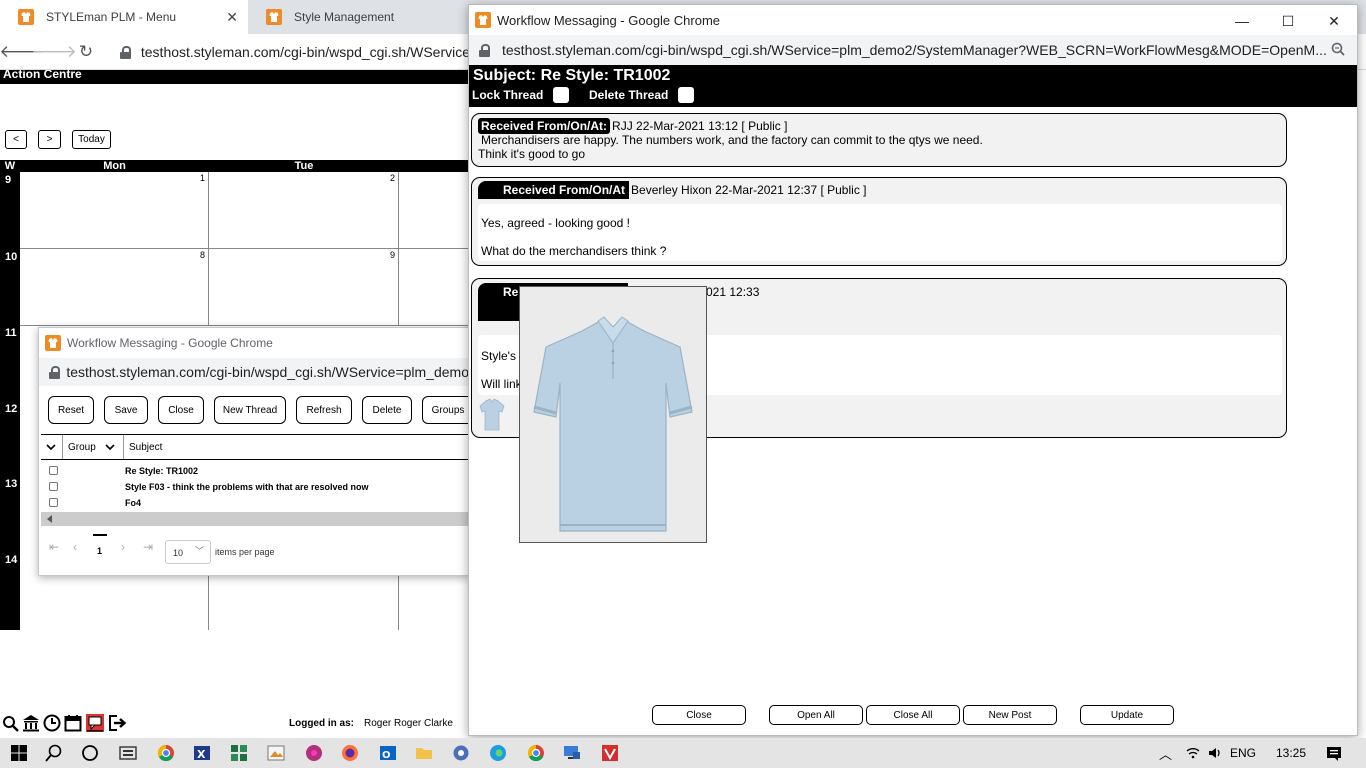  What do you see at coordinates (461, 753) in the screenshot?
I see `settings-app-icon` at bounding box center [461, 753].